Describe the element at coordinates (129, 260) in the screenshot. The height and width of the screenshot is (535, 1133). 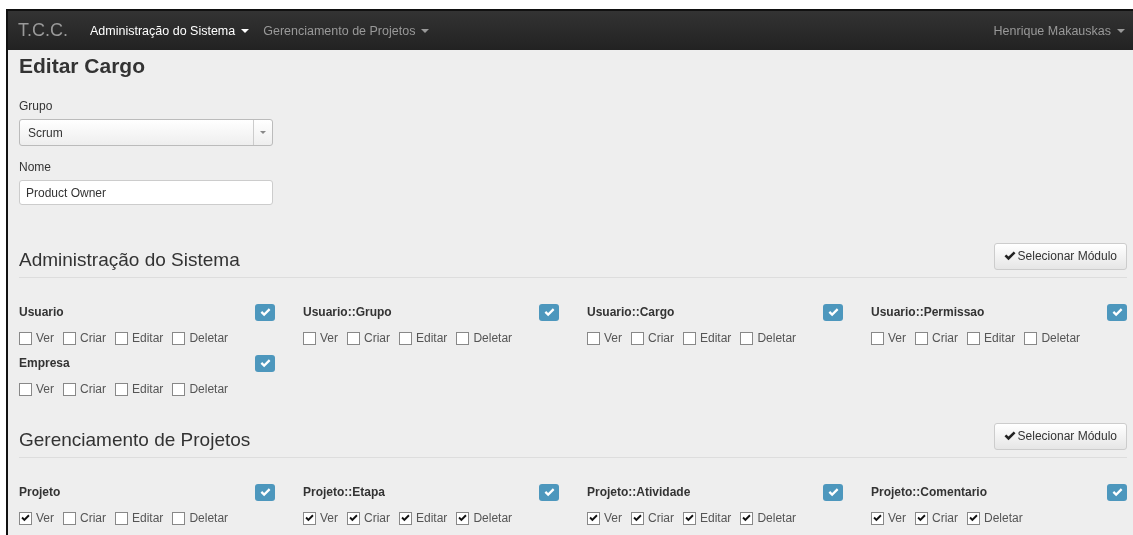
I see `section-heading: Administração do Sistema` at that location.